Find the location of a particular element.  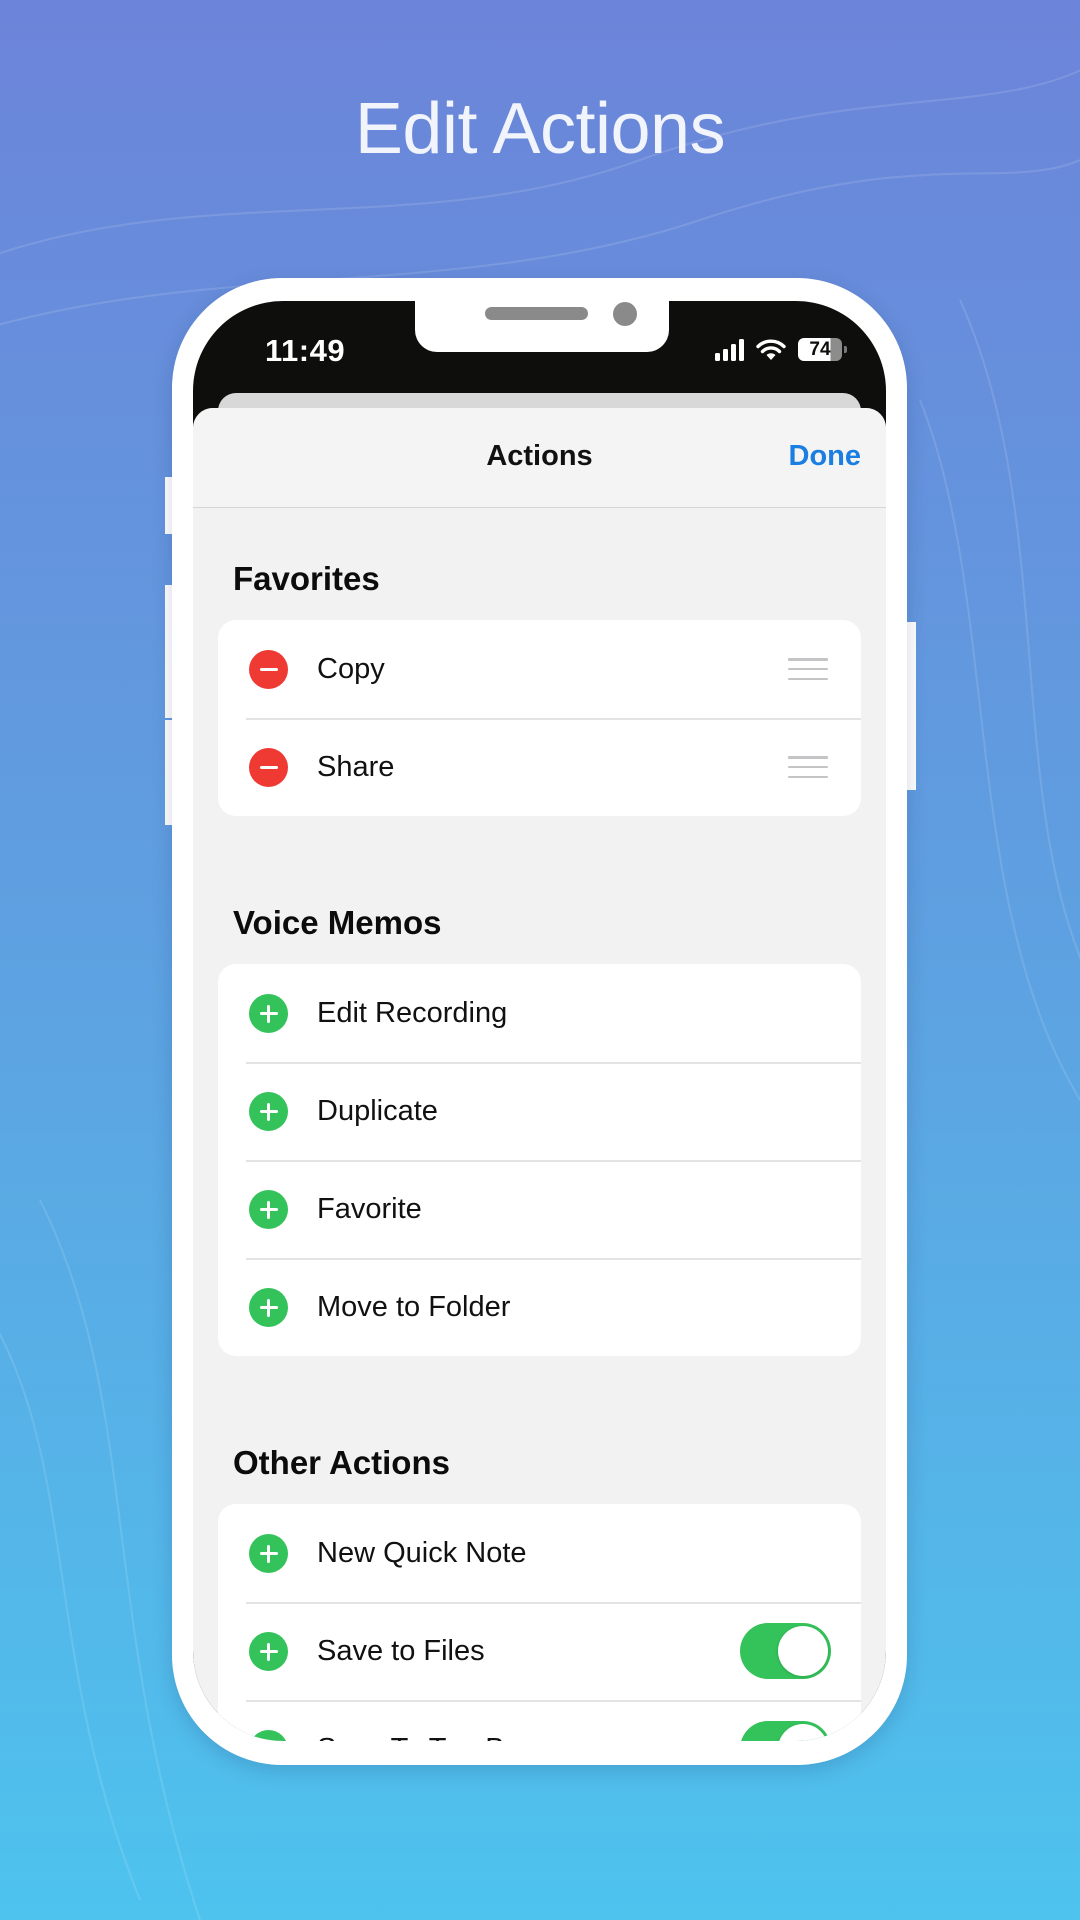

nav-bar: Actions Done is located at coordinates (539, 458).